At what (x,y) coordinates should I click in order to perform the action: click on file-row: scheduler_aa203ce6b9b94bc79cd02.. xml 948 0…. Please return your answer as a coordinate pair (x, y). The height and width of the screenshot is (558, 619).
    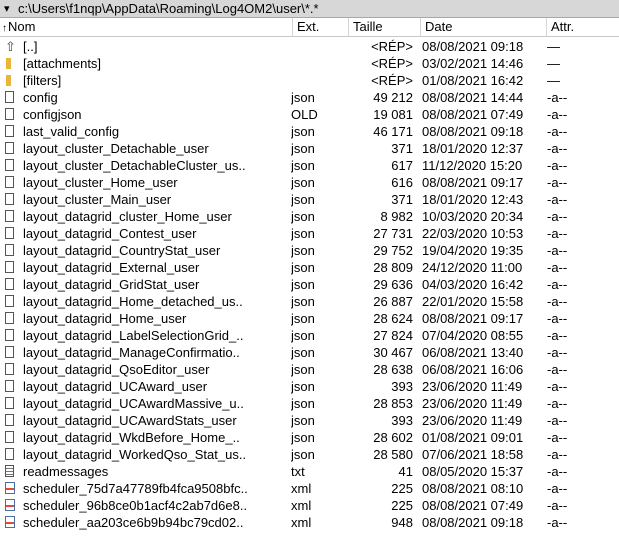
    Looking at the image, I should click on (309, 522).